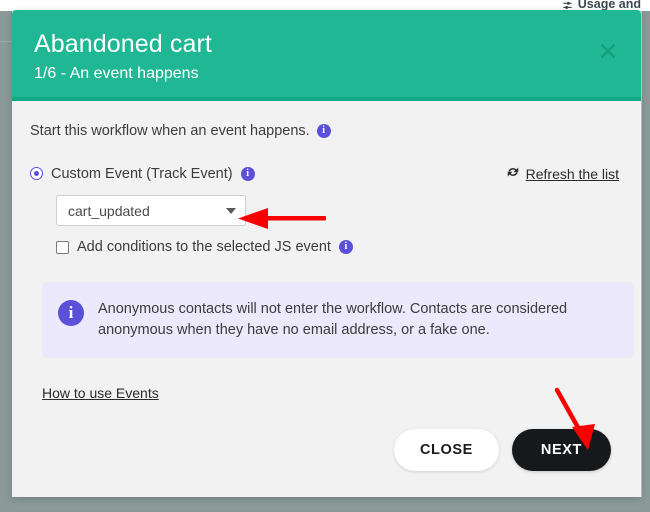 The image size is (650, 512). Describe the element at coordinates (109, 210) in the screenshot. I see `event-select-value: cart_updated` at that location.